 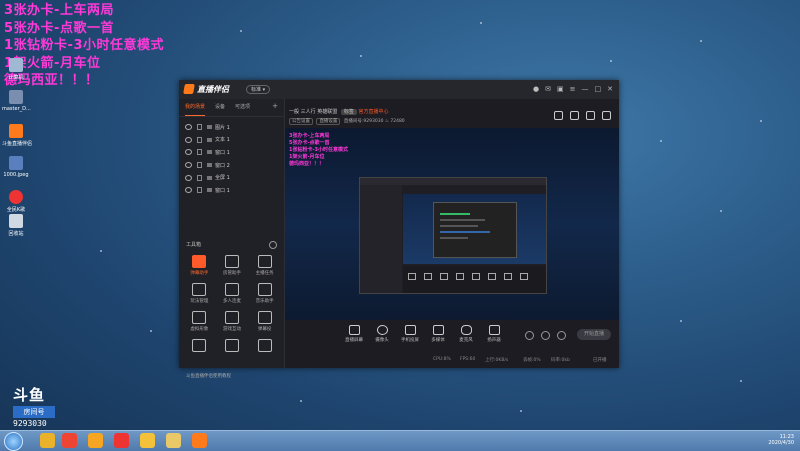 I want to click on speaker-button: 扬声器, so click(x=494, y=334).